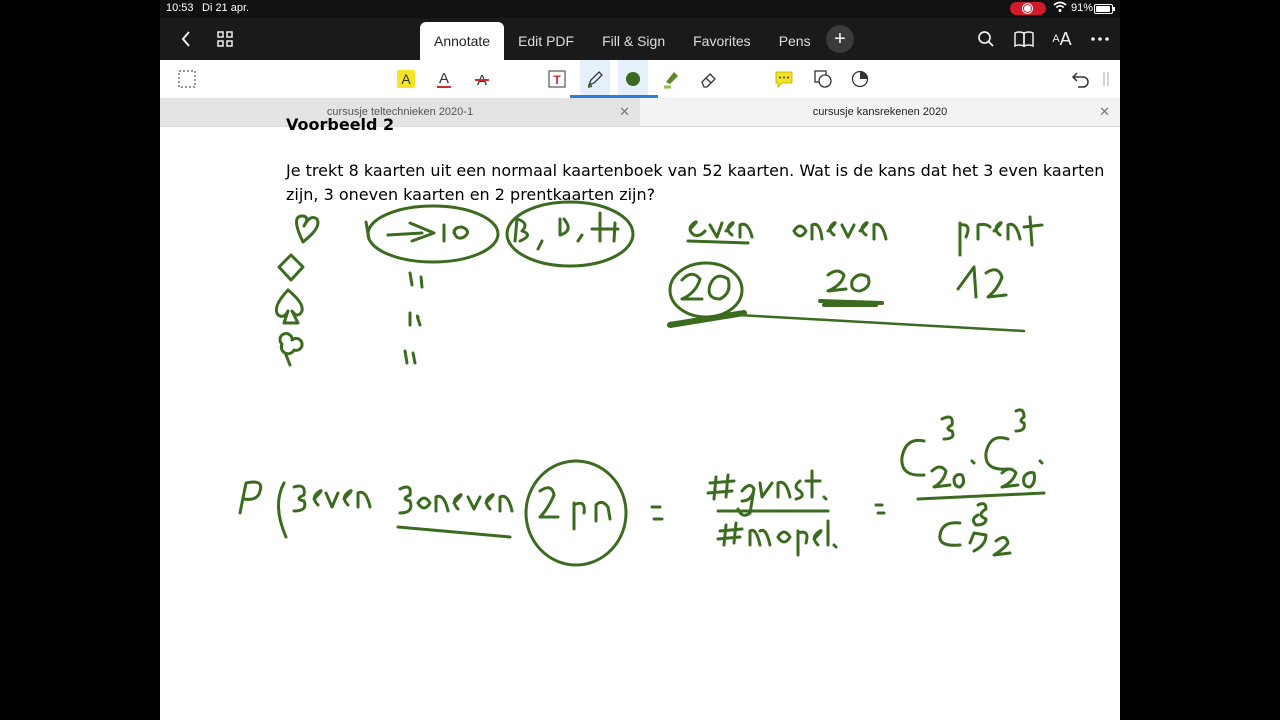 The image size is (1280, 720). Describe the element at coordinates (795, 41) in the screenshot. I see `tab-pens: Pens` at that location.